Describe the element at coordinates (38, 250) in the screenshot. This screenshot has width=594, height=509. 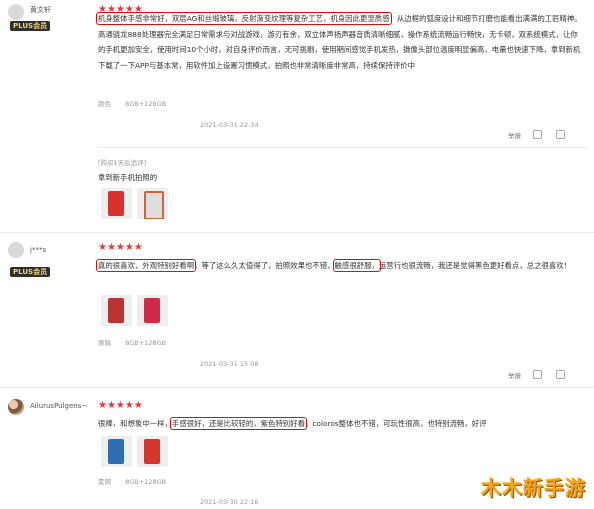
I see `username: j***s` at that location.